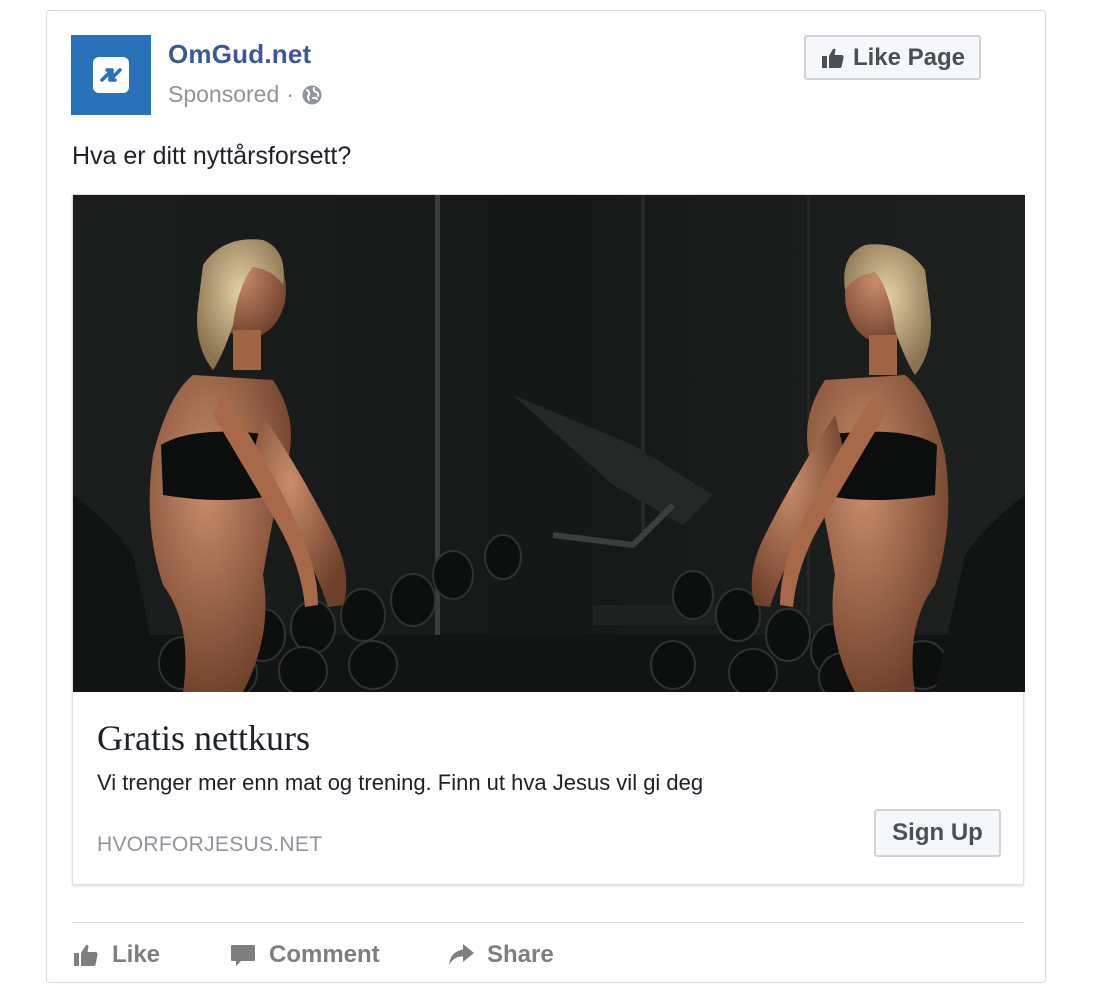 The width and height of the screenshot is (1096, 998). What do you see at coordinates (203, 738) in the screenshot?
I see `link-headline: Gratis nettkurs` at bounding box center [203, 738].